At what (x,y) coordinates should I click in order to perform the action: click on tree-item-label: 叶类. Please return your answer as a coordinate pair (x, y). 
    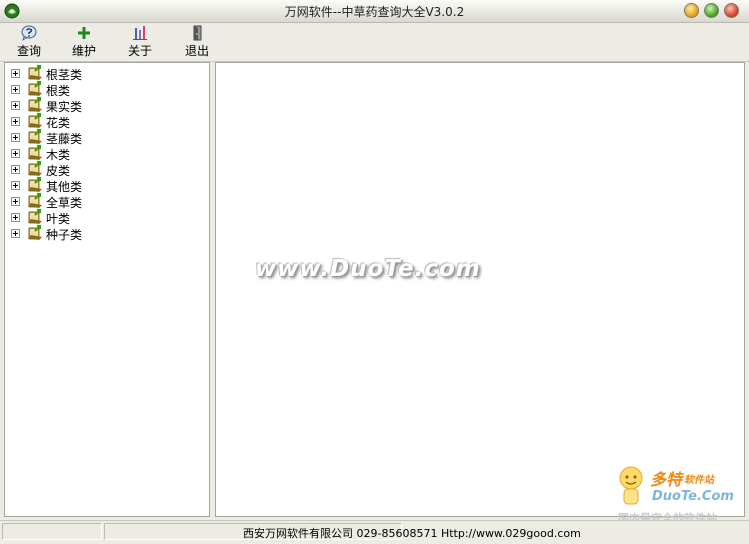
    Looking at the image, I should click on (58, 219).